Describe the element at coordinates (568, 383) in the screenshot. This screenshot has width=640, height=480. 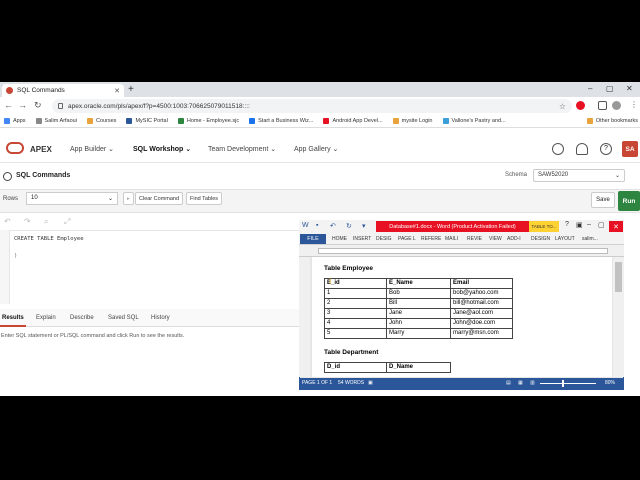
I see `zoom-slider` at that location.